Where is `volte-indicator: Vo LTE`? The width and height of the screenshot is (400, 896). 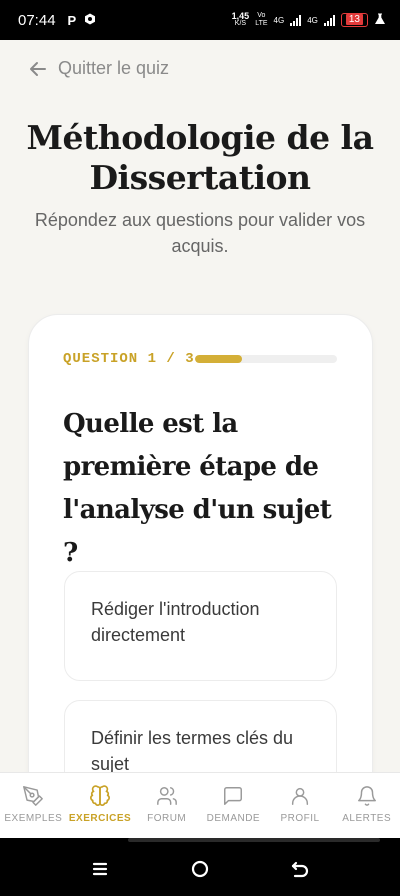
volte-indicator: Vo LTE is located at coordinates (261, 19).